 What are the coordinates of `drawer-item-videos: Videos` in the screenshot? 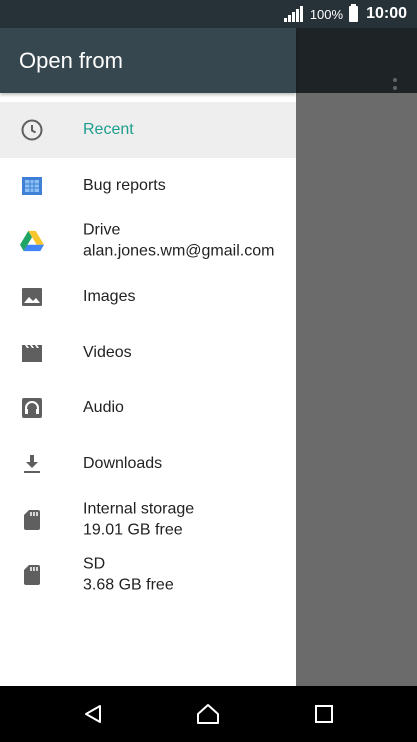 It's located at (148, 353).